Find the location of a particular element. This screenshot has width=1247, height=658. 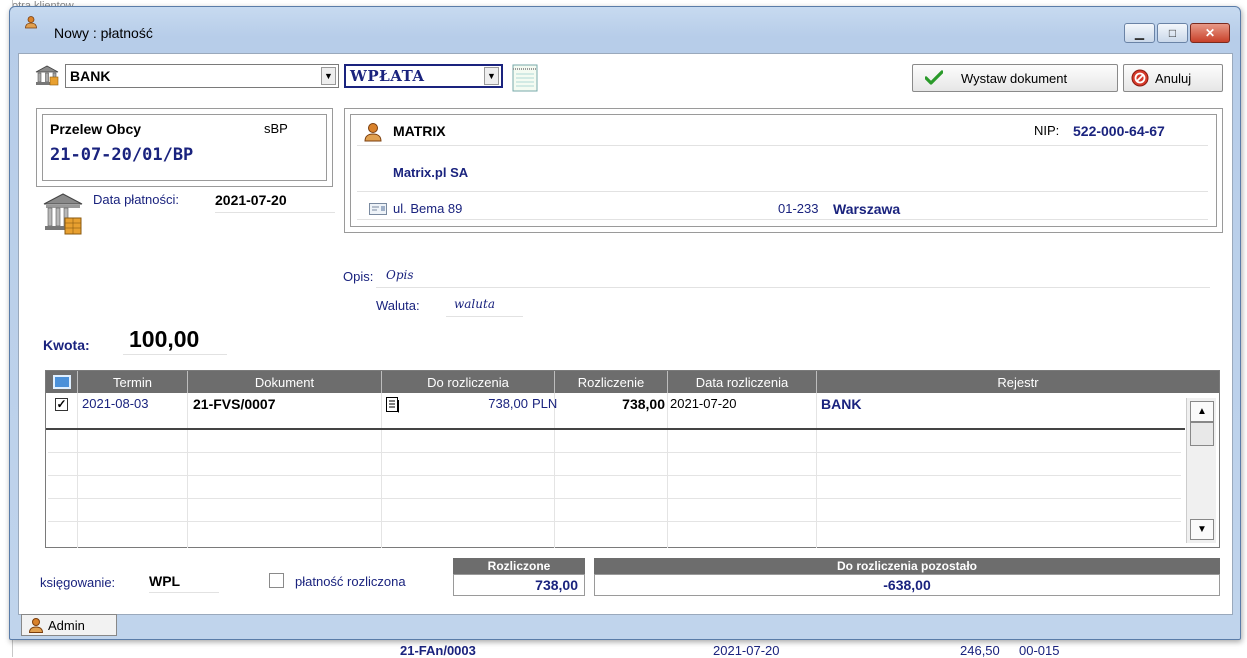

account-select-value: BANK is located at coordinates (90, 76).